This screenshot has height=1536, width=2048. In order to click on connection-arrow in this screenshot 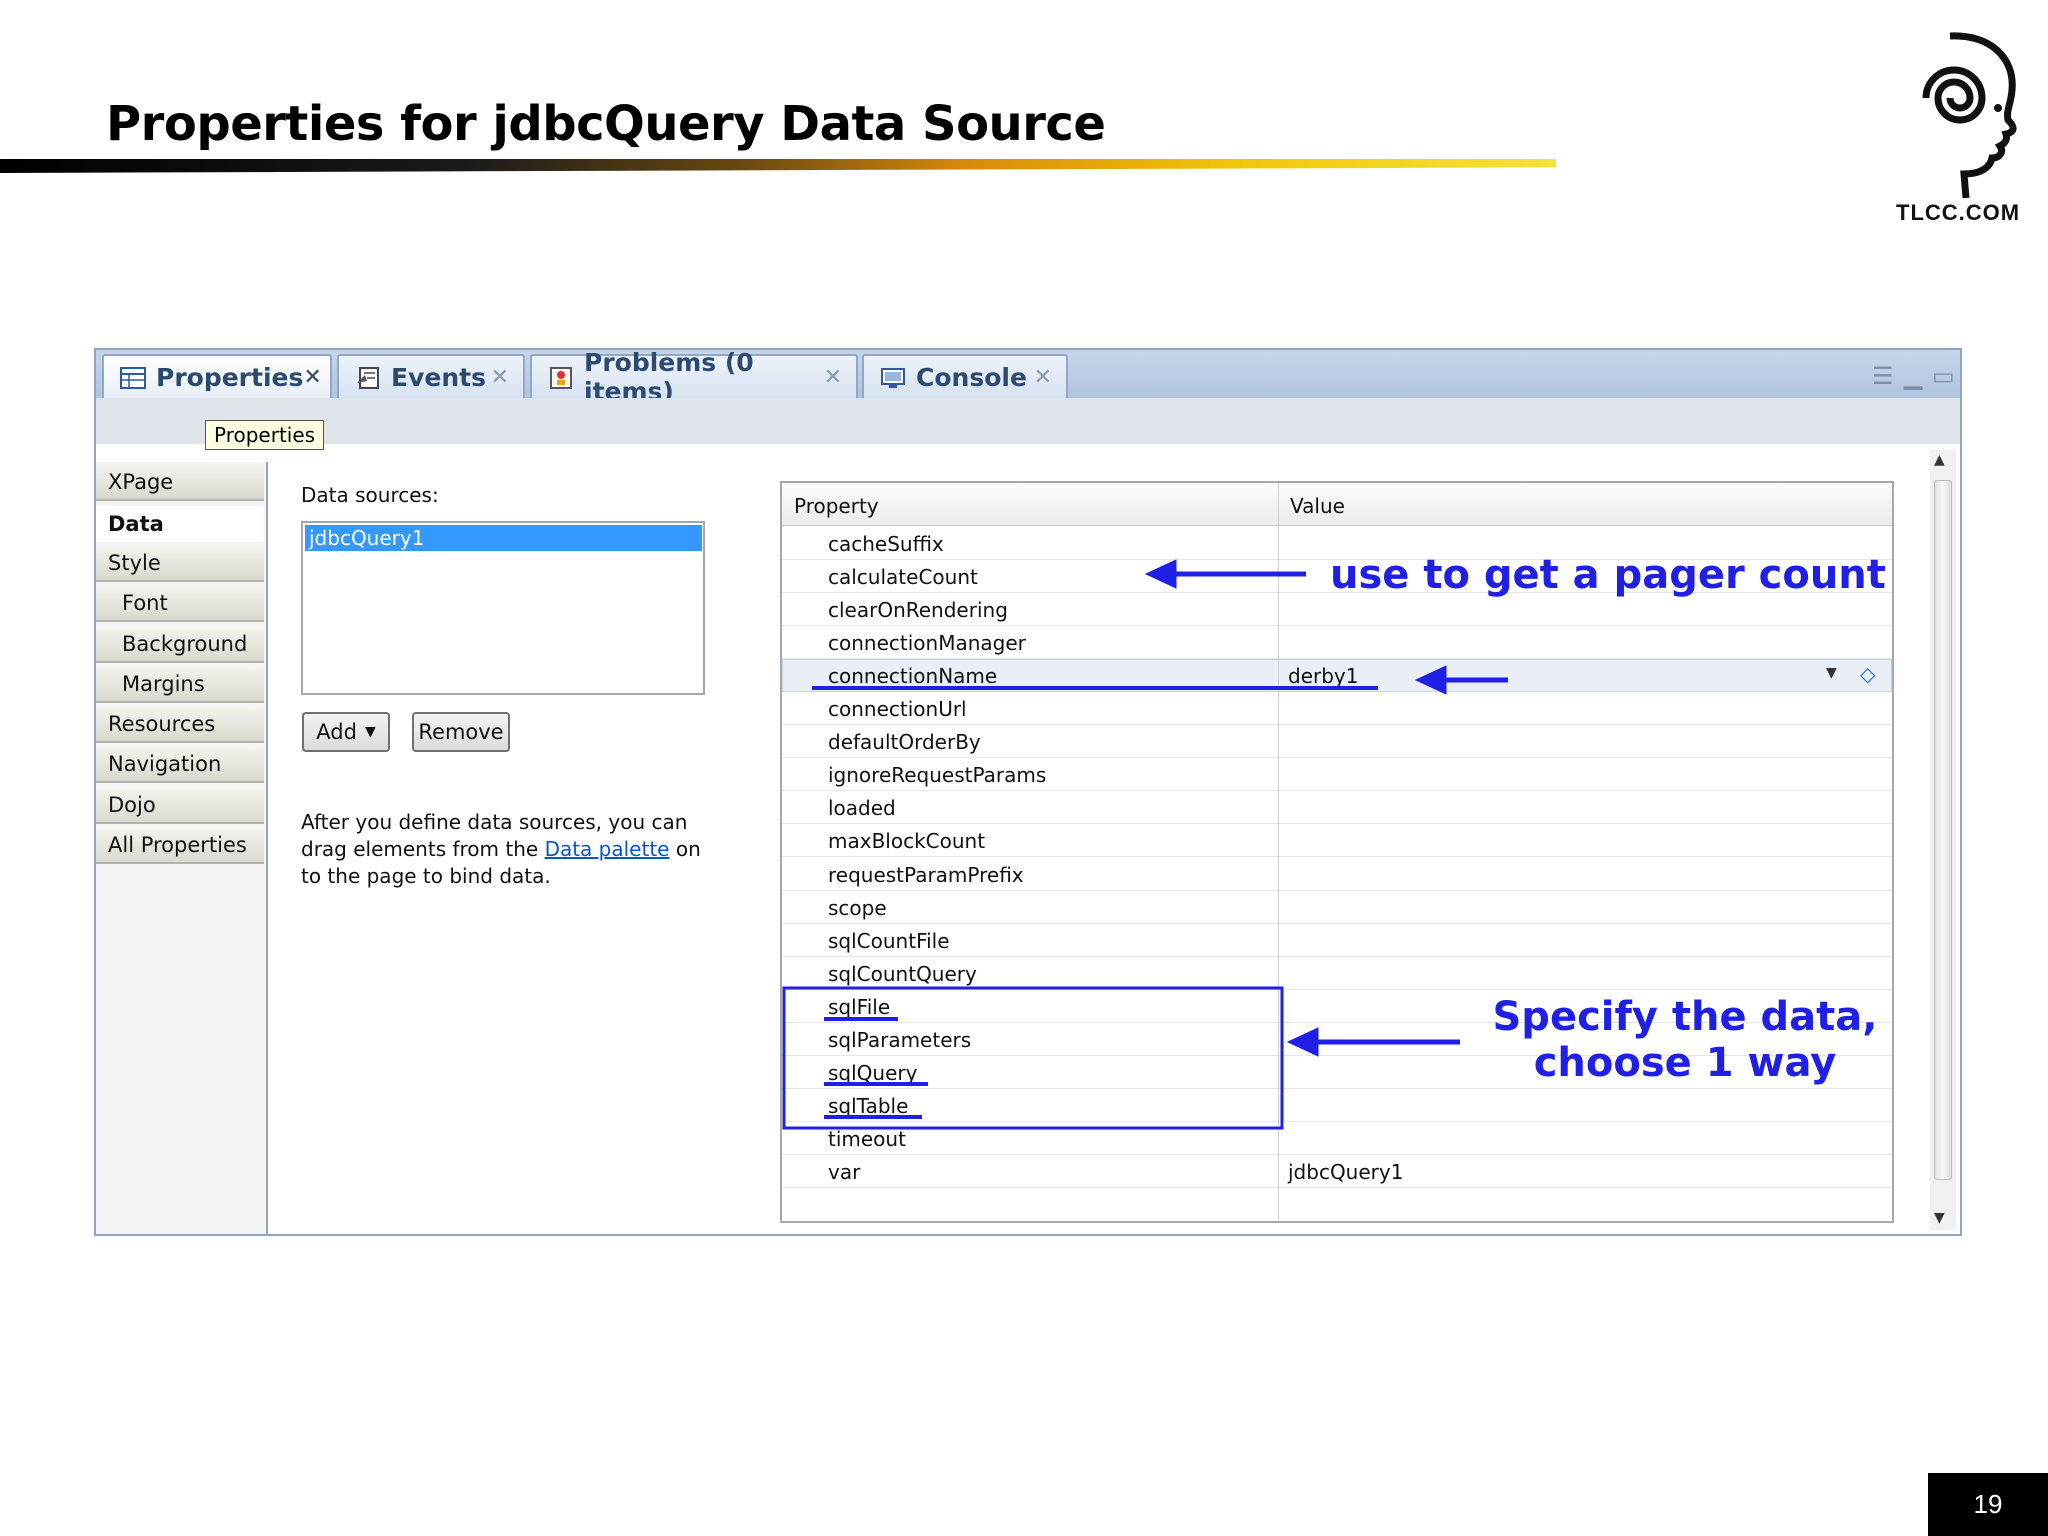, I will do `click(1461, 680)`.